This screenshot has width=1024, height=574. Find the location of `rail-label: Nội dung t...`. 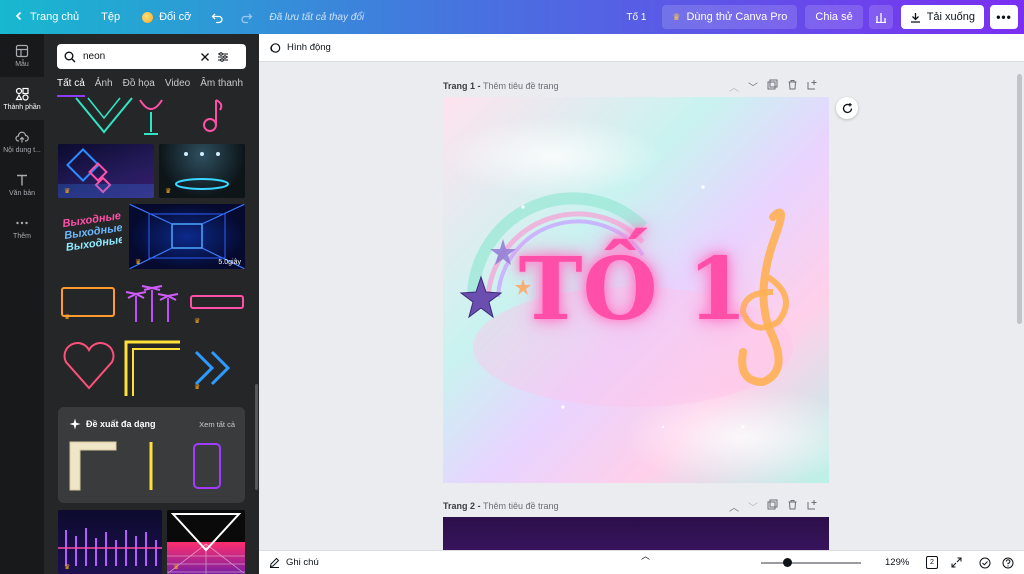

rail-label: Nội dung t... is located at coordinates (22, 150).